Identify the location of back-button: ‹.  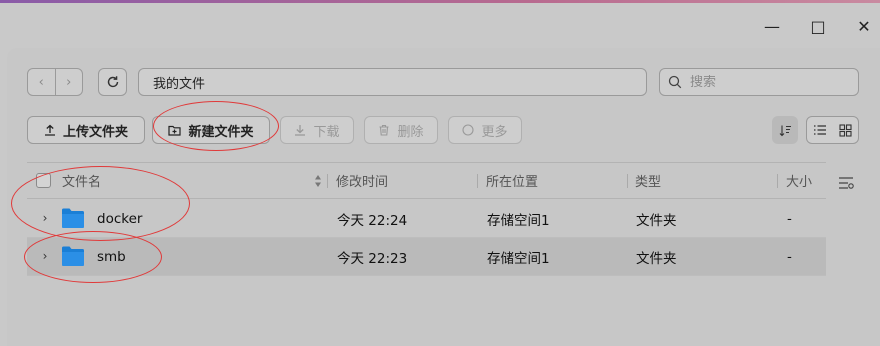
(41, 82).